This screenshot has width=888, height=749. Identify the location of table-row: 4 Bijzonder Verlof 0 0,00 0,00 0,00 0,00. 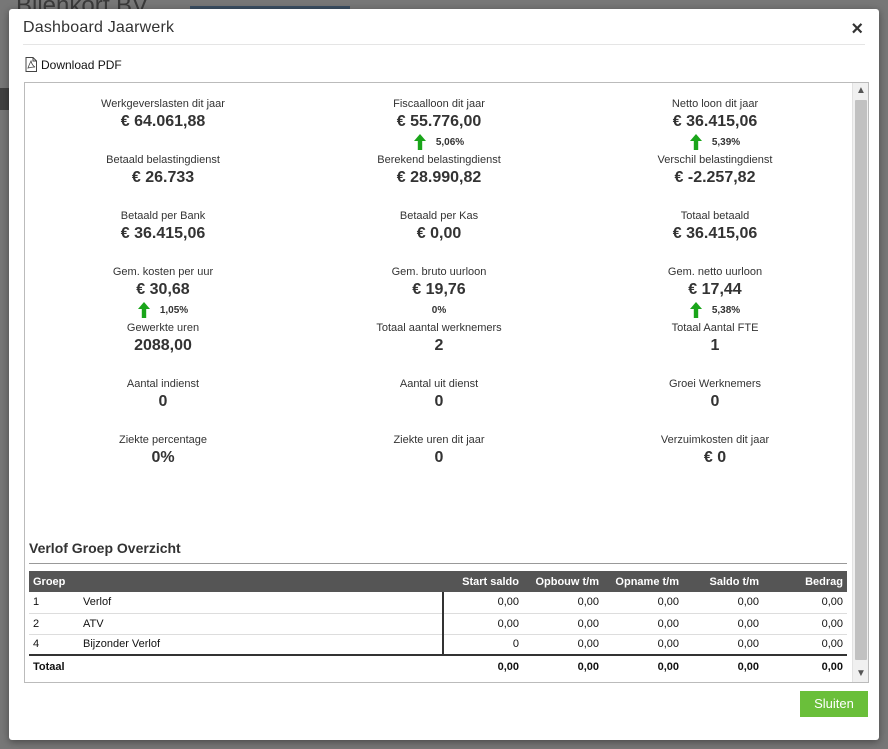
(438, 645).